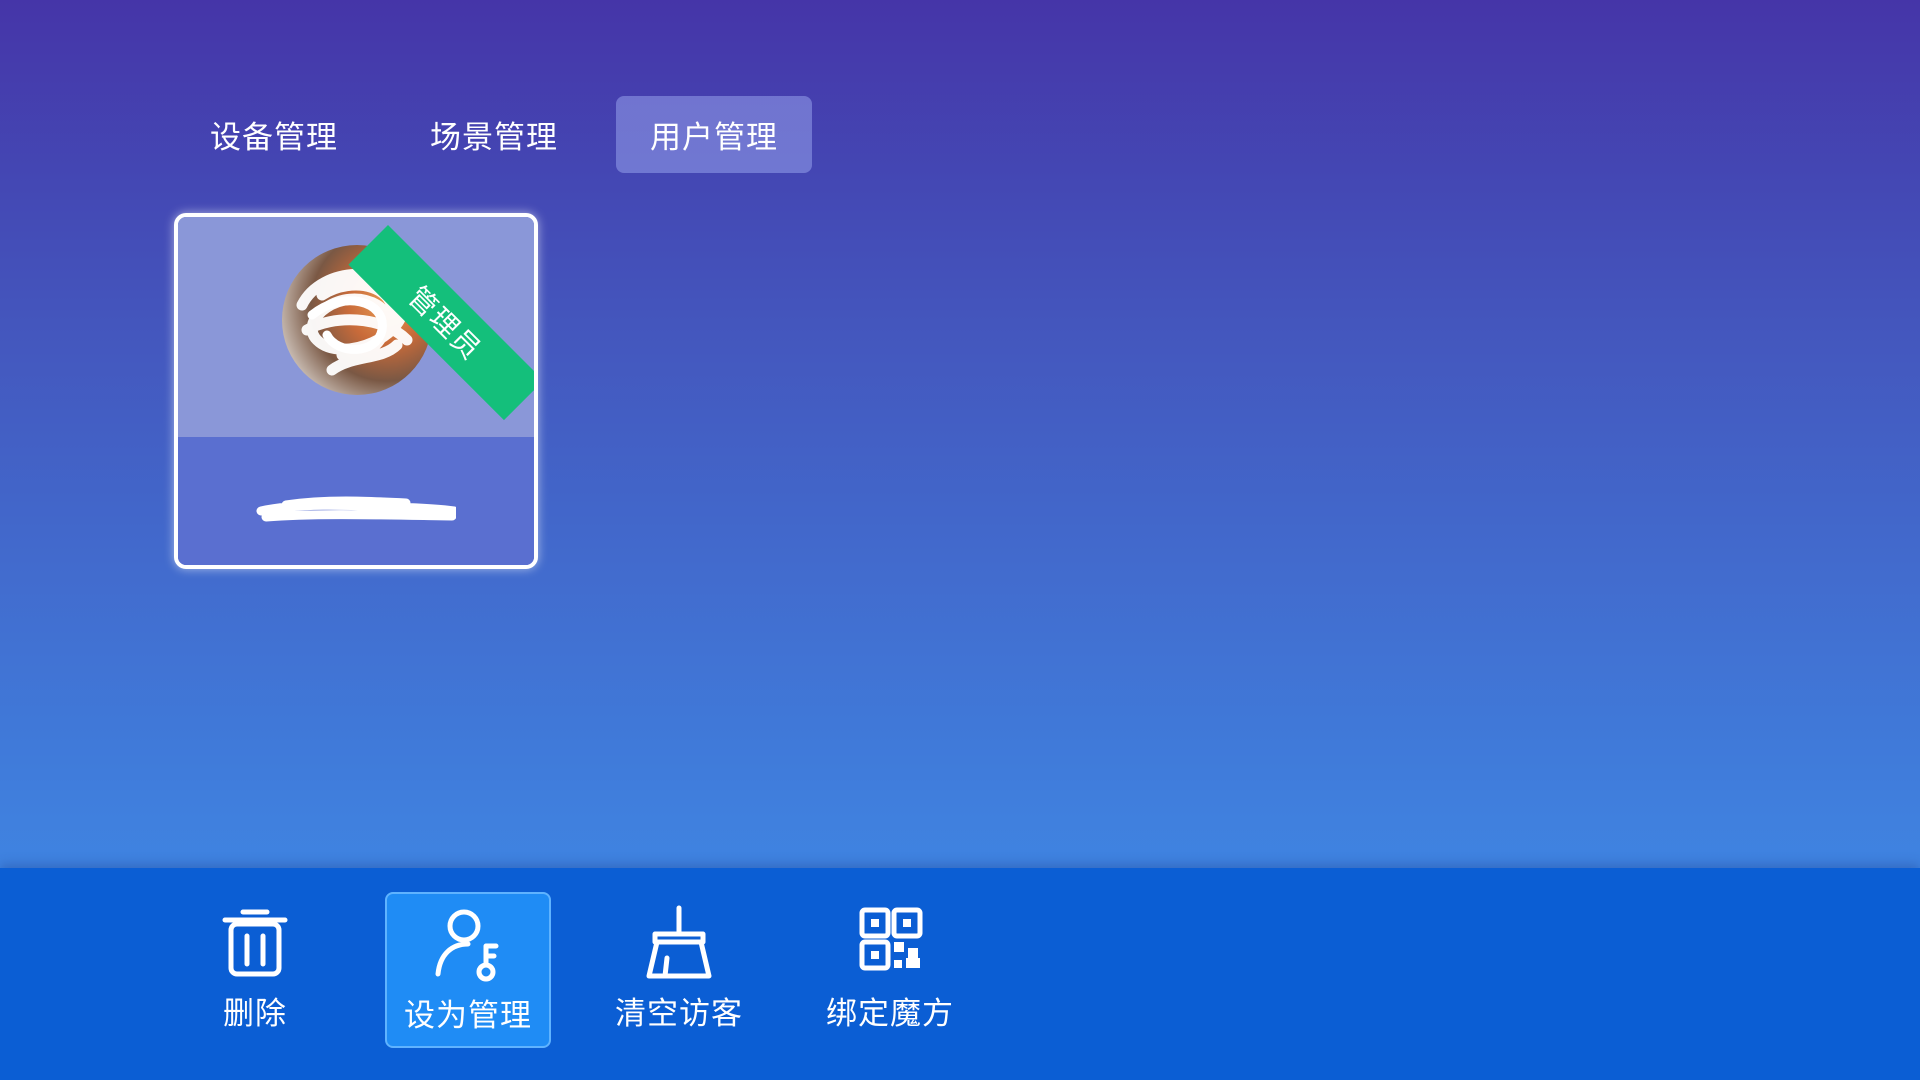  Describe the element at coordinates (274, 134) in the screenshot. I see `tab-device-management: 设备管理` at that location.